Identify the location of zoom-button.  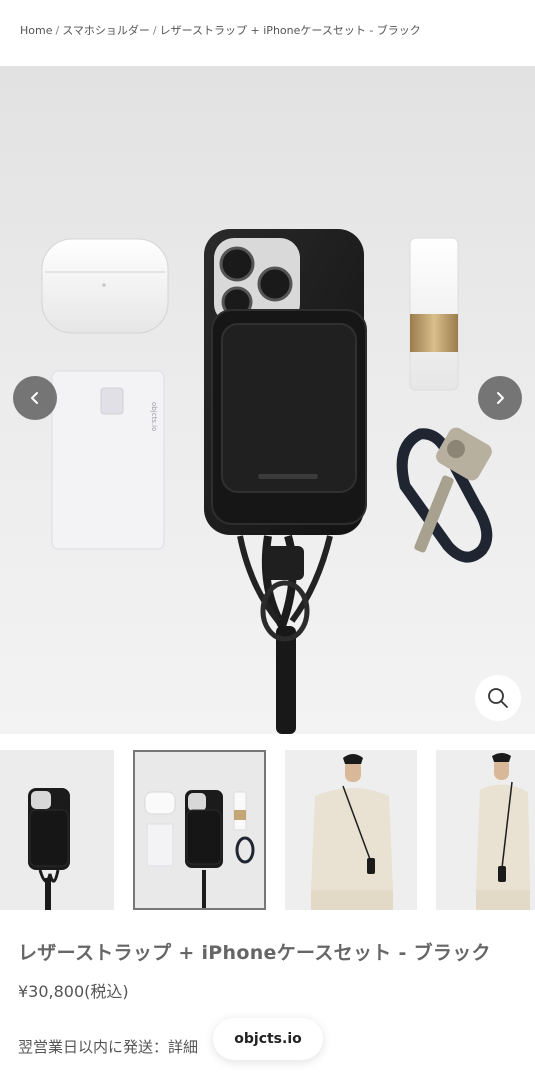
(498, 698).